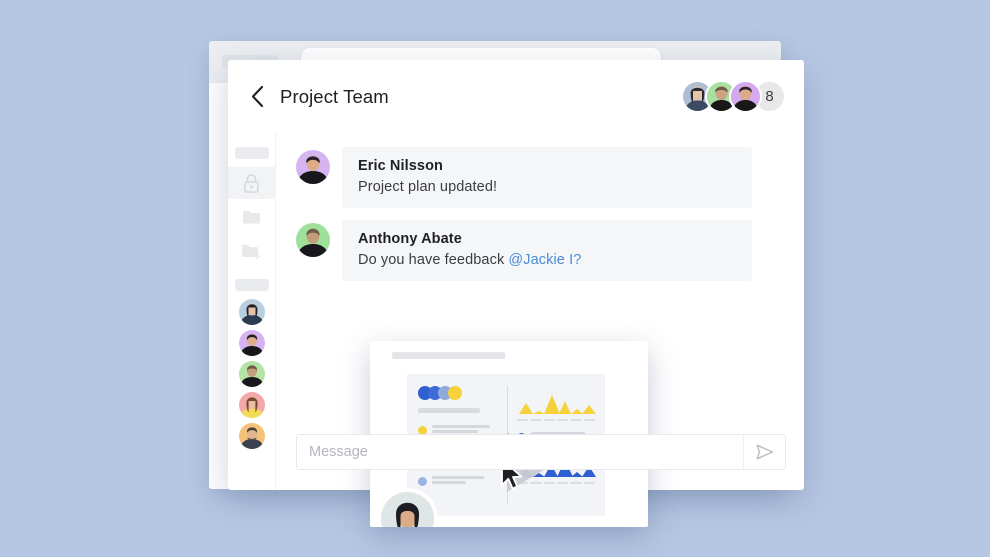 This screenshot has width=990, height=557. I want to click on sidebar-item-private-channel, so click(252, 183).